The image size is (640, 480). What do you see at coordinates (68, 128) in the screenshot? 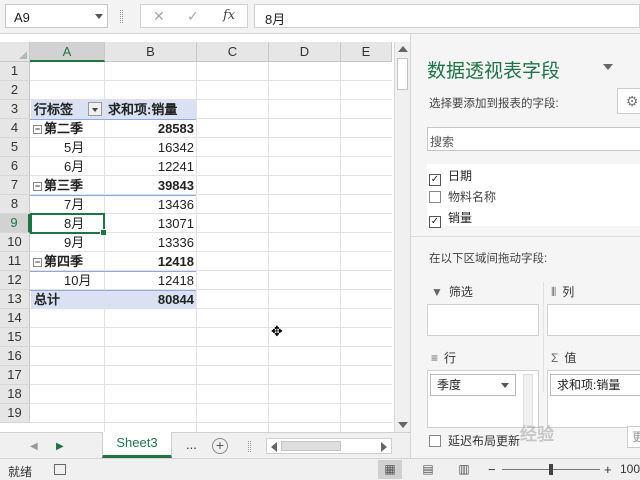
I see `pivot-group-label: − 第二季` at bounding box center [68, 128].